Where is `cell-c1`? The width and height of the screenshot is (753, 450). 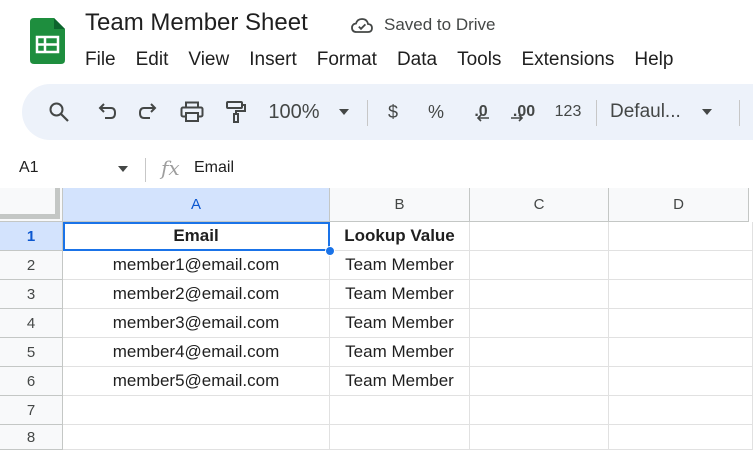 cell-c1 is located at coordinates (539, 236).